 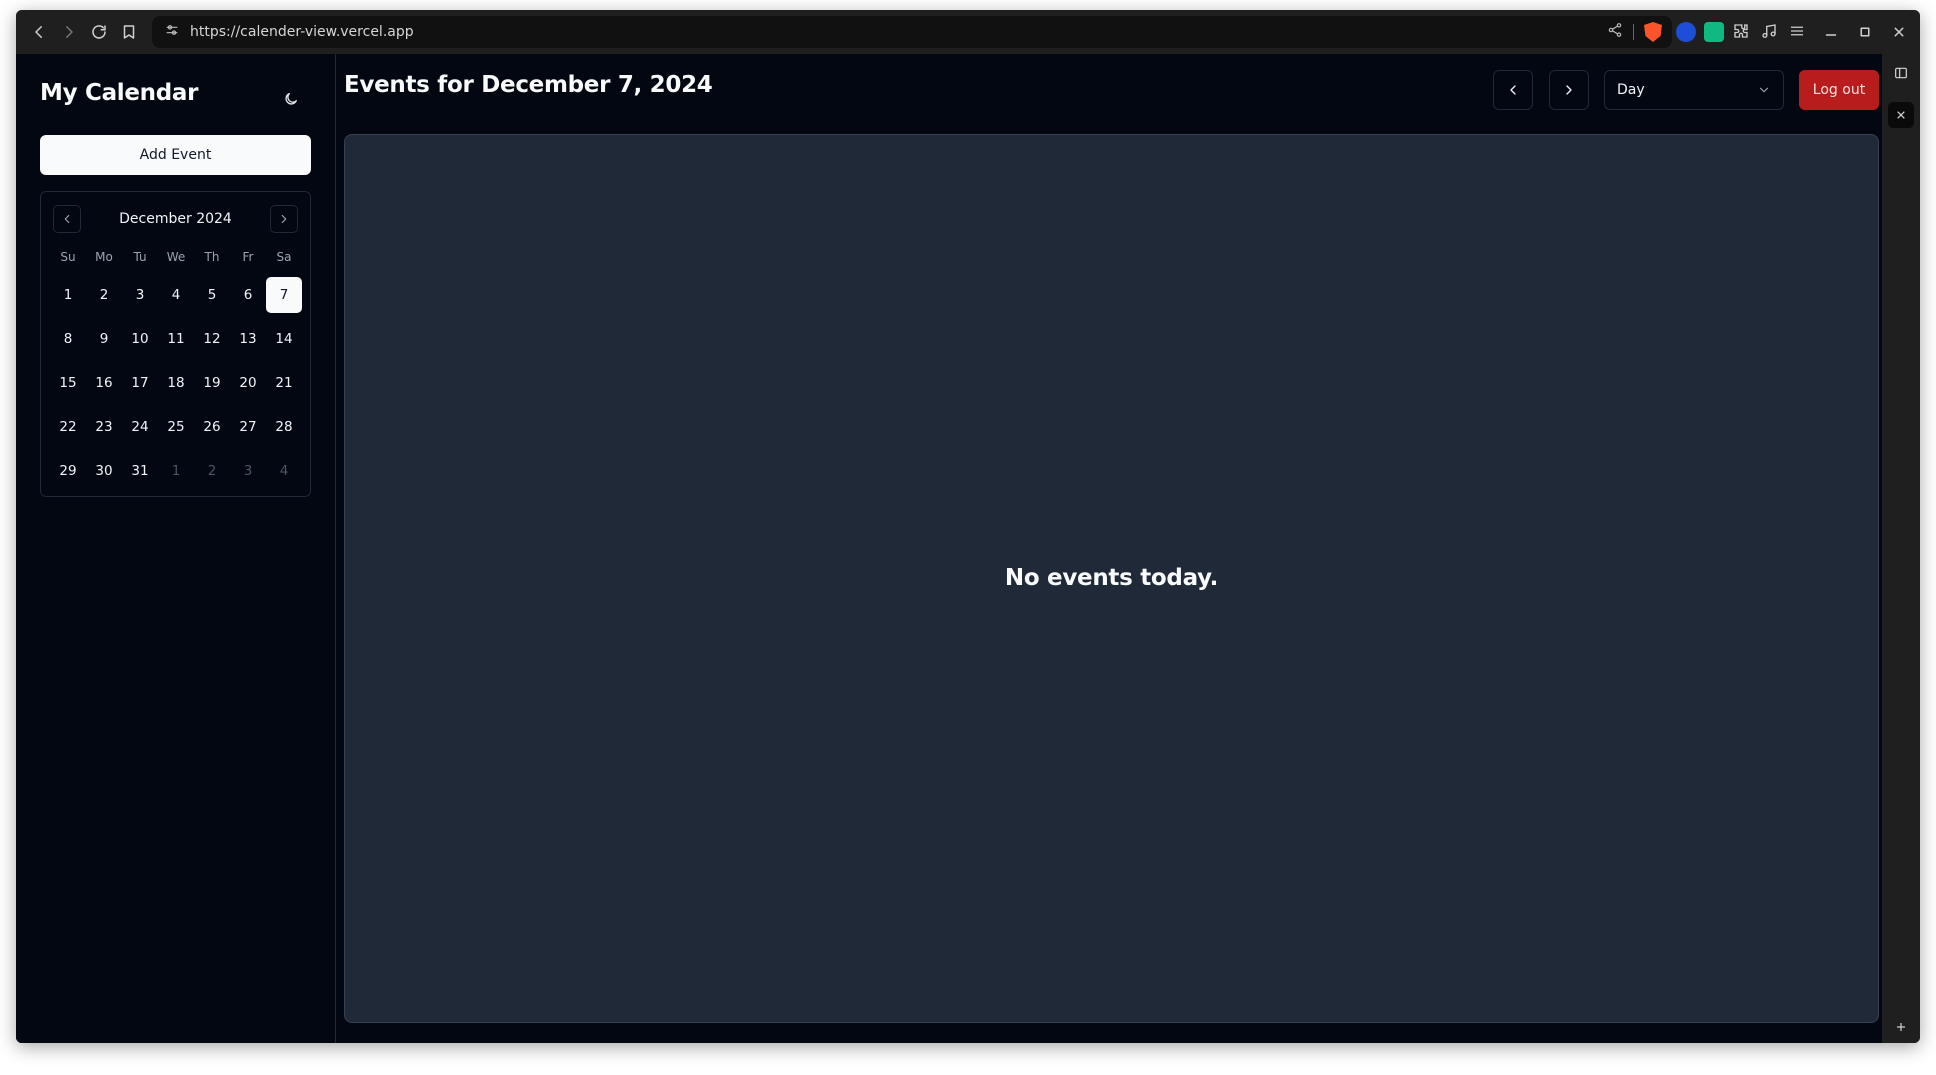 I want to click on maximize-icon, so click(x=1865, y=32).